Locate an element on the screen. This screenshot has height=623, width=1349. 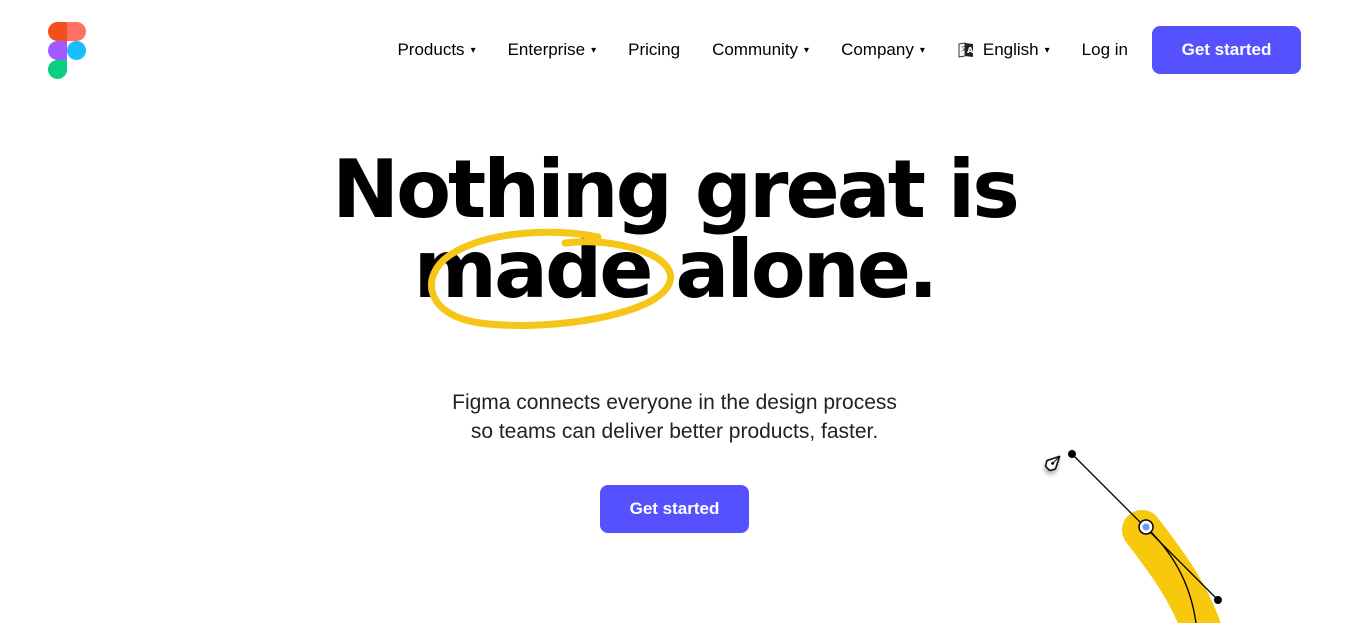
login-link: Log in is located at coordinates (1105, 50).